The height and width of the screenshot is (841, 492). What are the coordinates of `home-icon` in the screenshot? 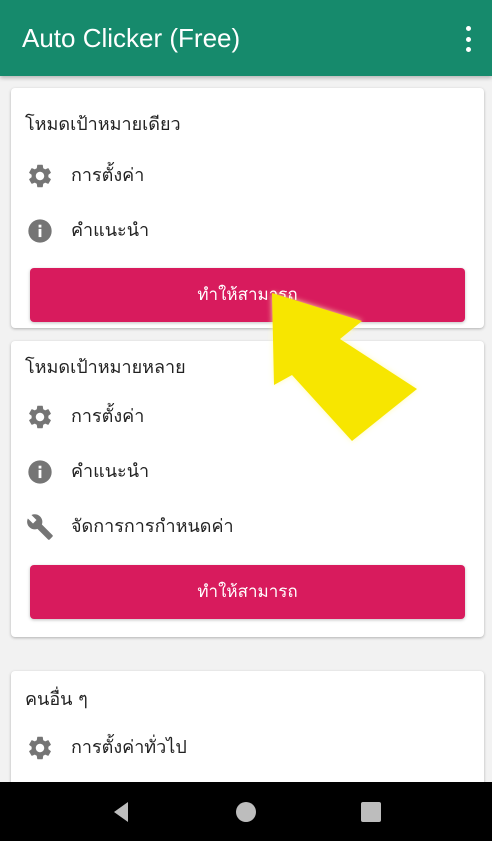 It's located at (246, 812).